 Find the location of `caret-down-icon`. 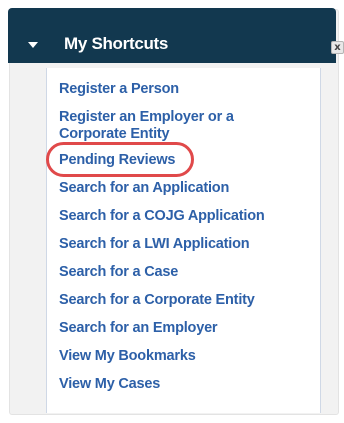

caret-down-icon is located at coordinates (33, 45).